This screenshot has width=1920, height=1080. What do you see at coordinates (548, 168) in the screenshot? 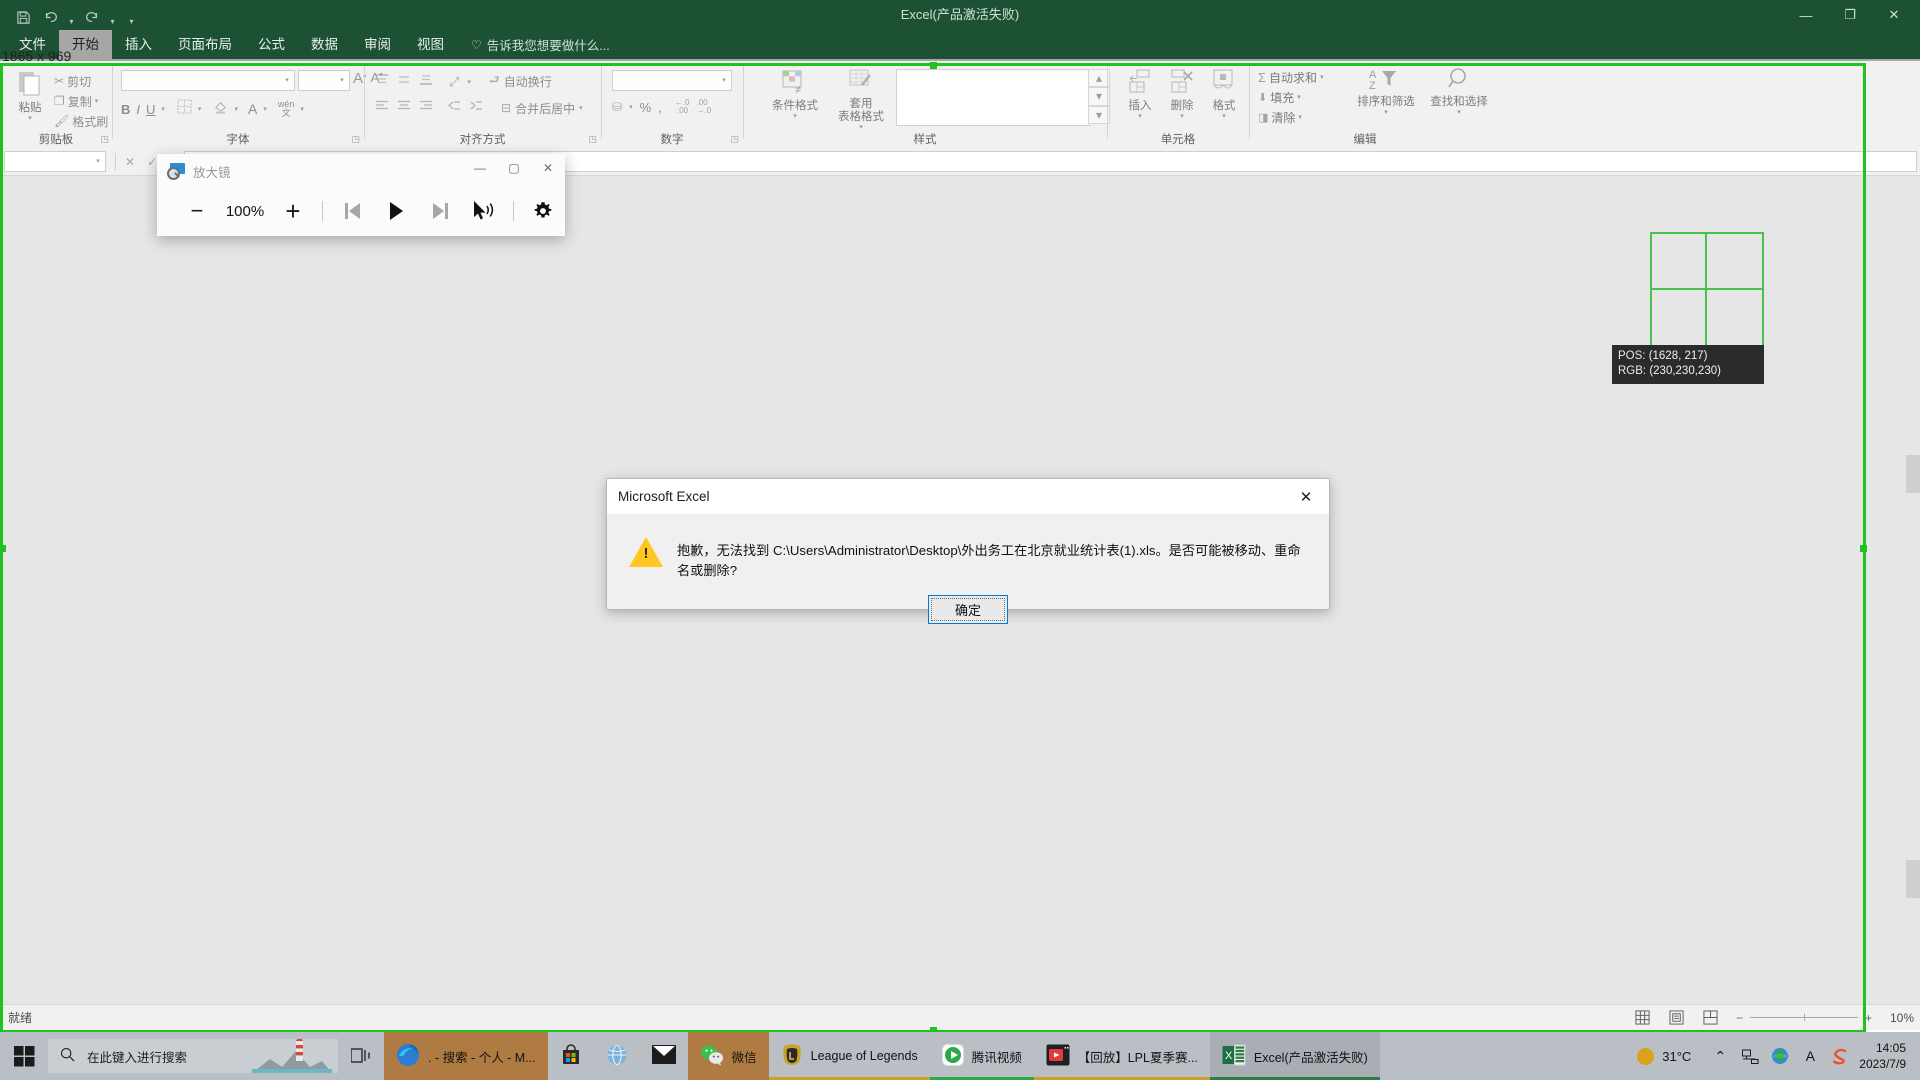
I see `magnifier-close-button: ✕` at bounding box center [548, 168].